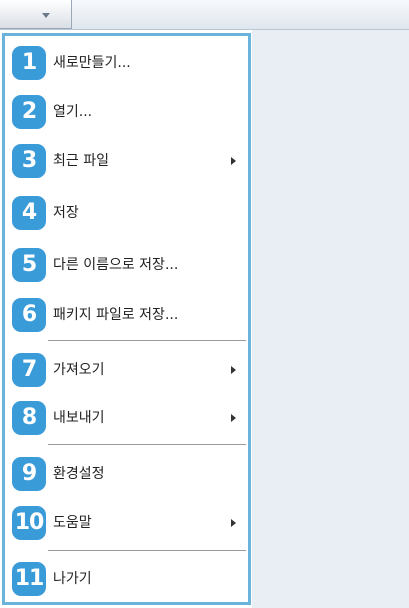 The height and width of the screenshot is (608, 409). What do you see at coordinates (72, 523) in the screenshot?
I see `menu-item-label: 도움말` at bounding box center [72, 523].